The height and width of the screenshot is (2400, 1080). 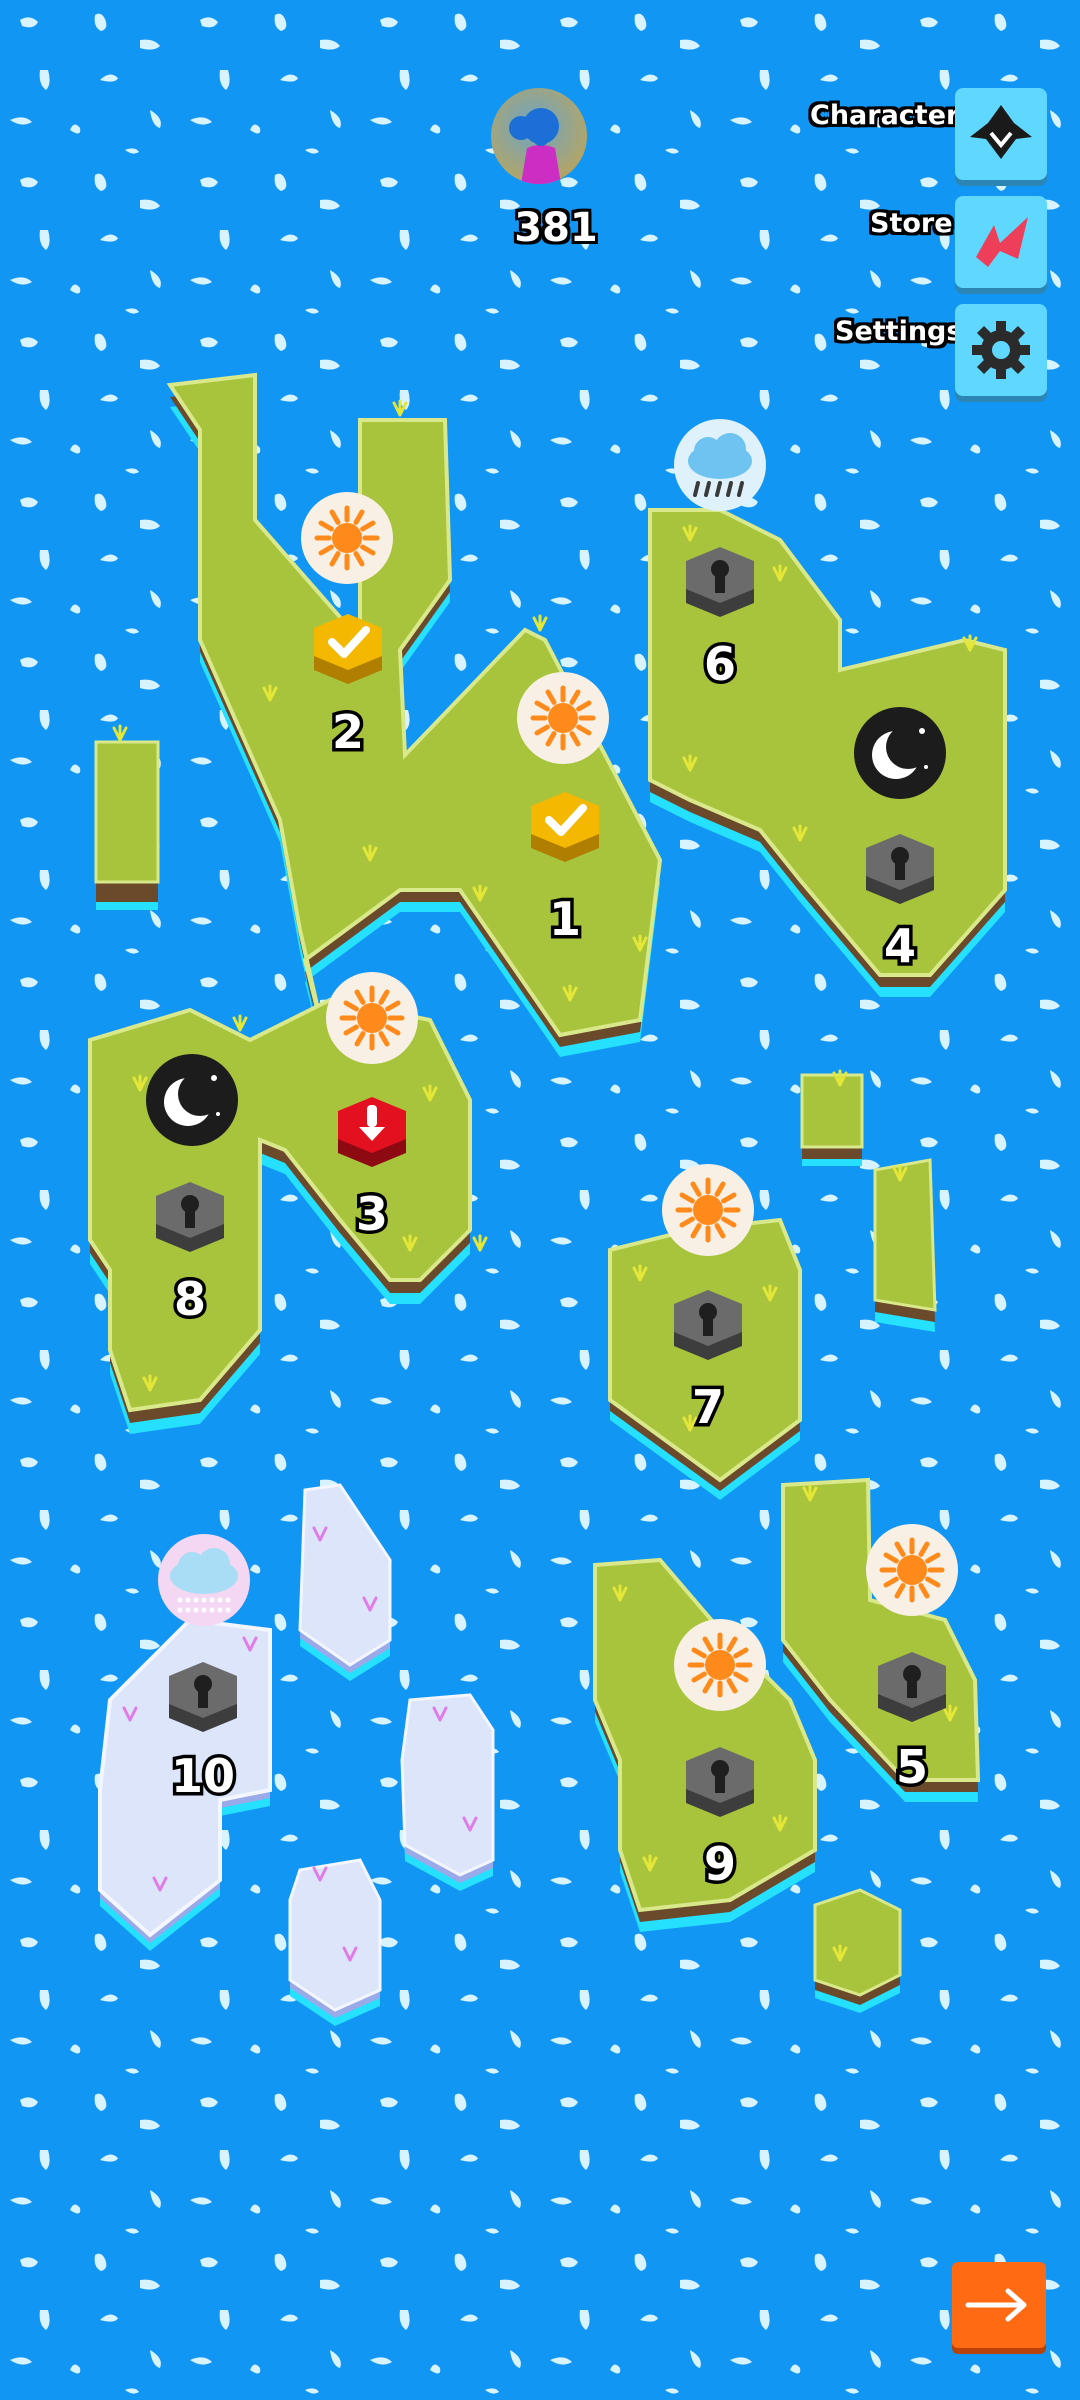 What do you see at coordinates (203, 1776) in the screenshot?
I see `level-number: 10` at bounding box center [203, 1776].